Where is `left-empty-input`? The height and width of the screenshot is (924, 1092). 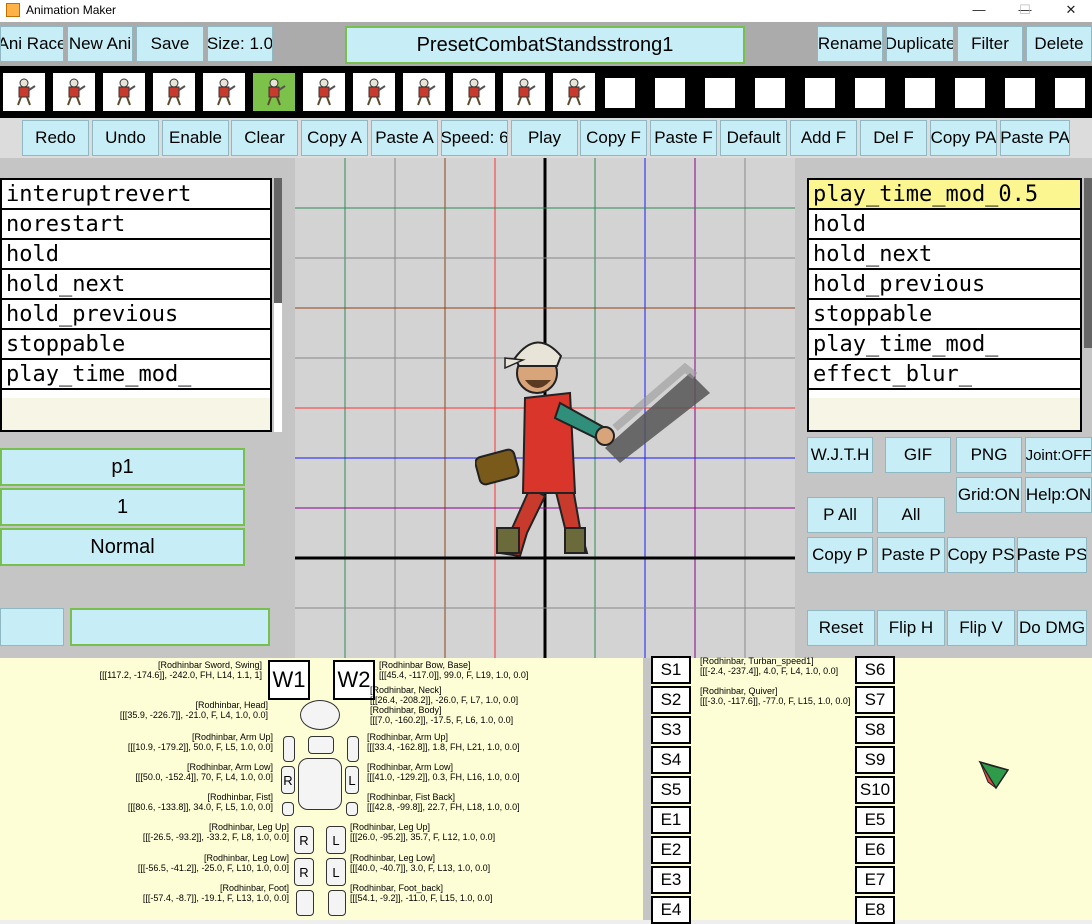
left-empty-input is located at coordinates (32, 627).